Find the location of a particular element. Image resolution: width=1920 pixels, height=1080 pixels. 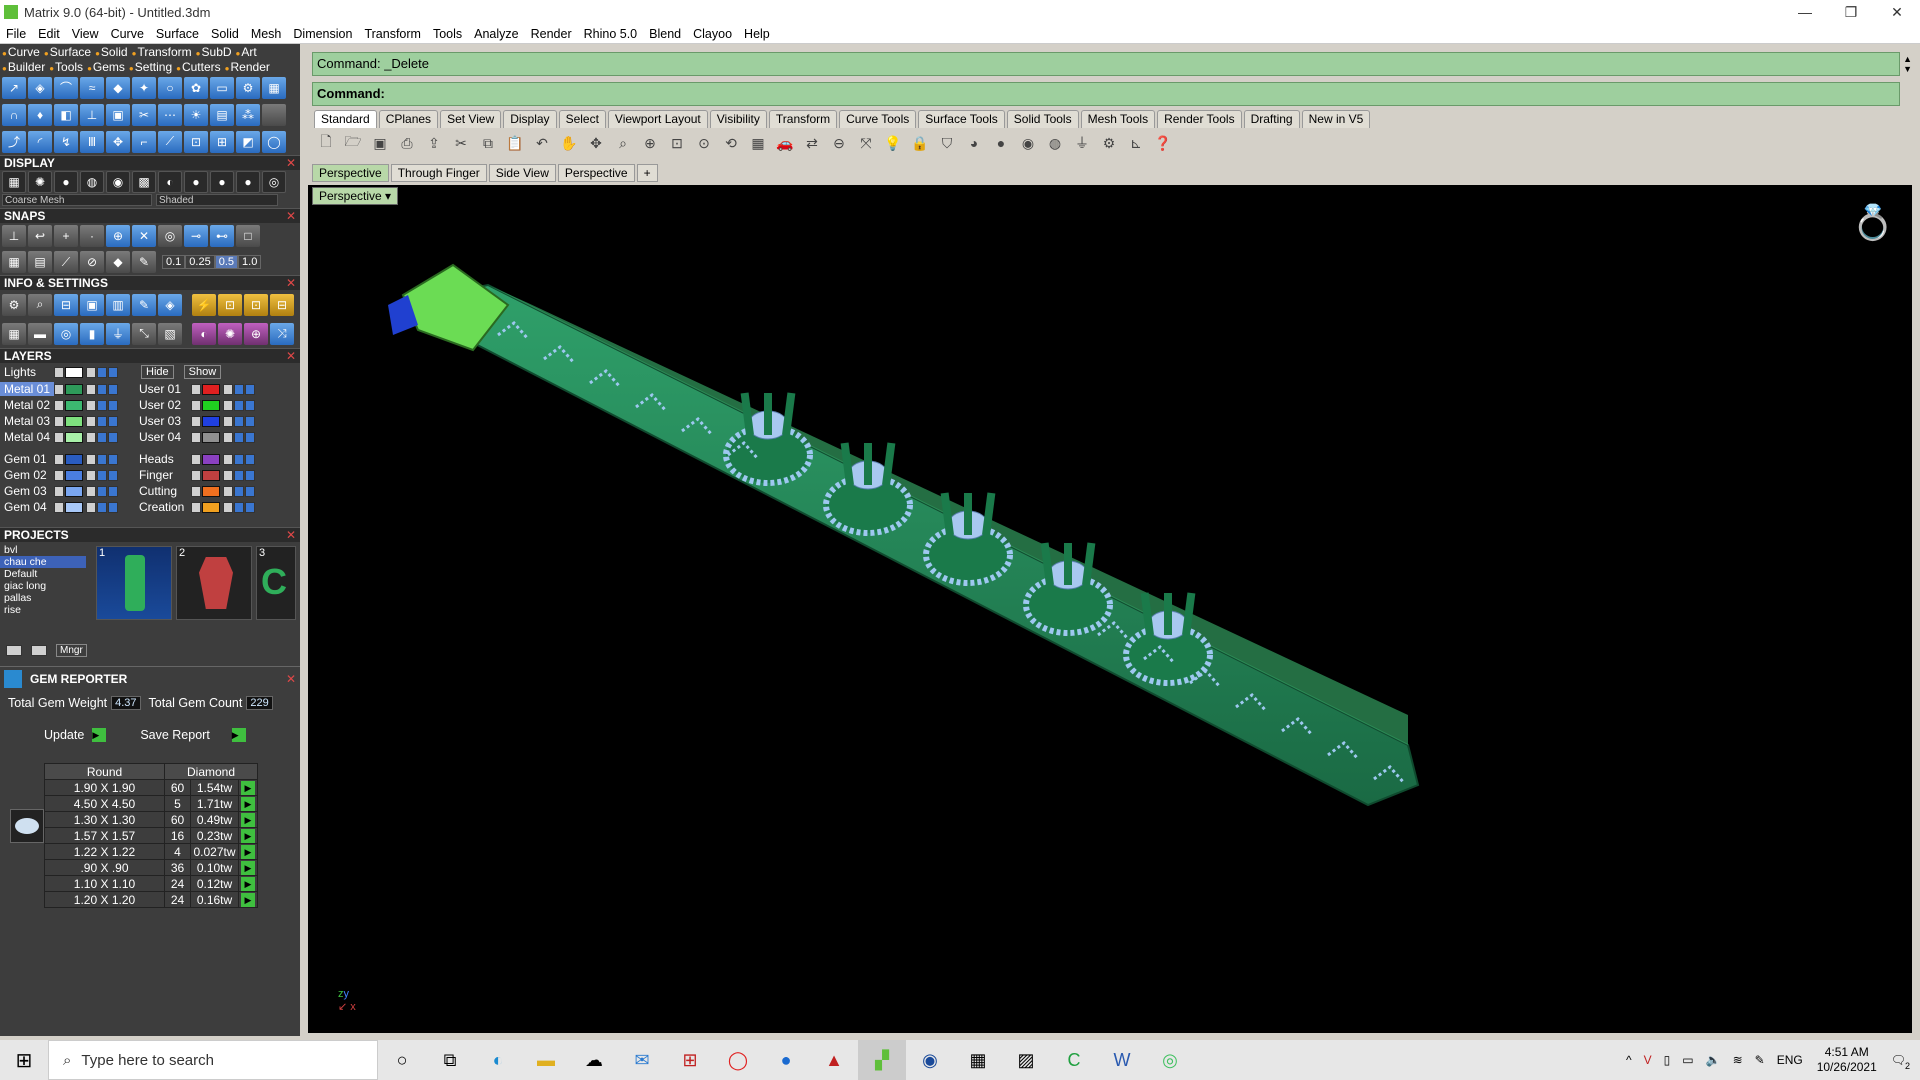

shield-icon: ⛉ is located at coordinates (947, 143).